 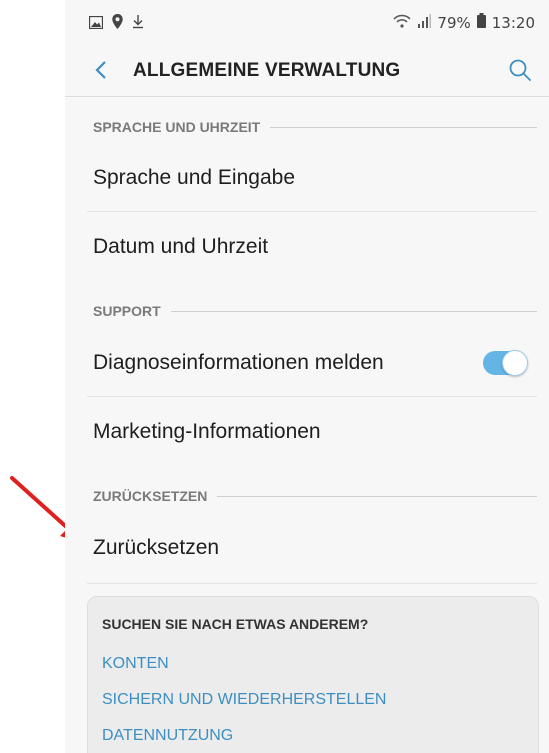 I want to click on section-header-support: SUPPORT, so click(x=315, y=311).